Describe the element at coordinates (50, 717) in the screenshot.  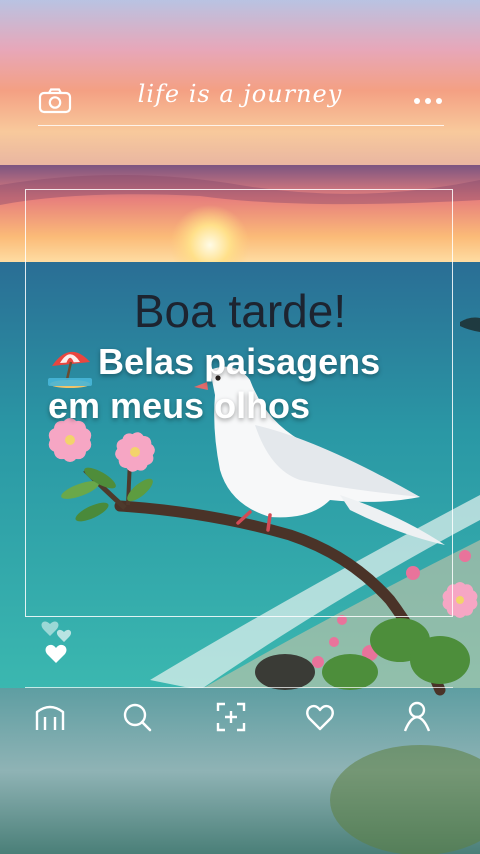
I see `home-icon` at that location.